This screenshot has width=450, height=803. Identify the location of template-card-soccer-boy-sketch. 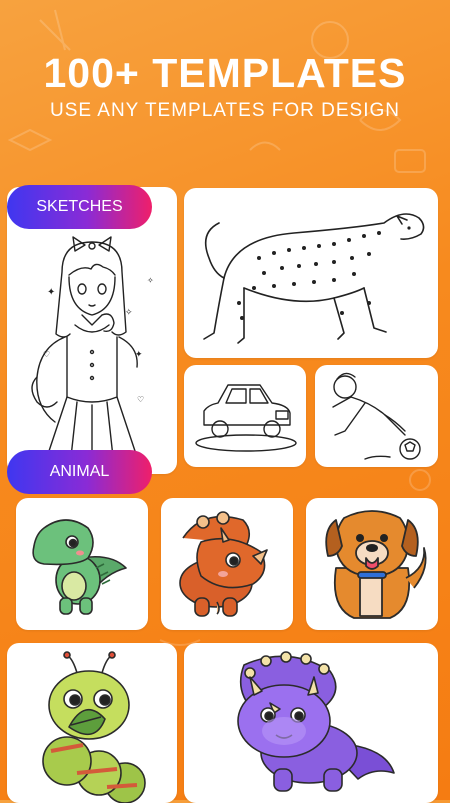
(376, 416).